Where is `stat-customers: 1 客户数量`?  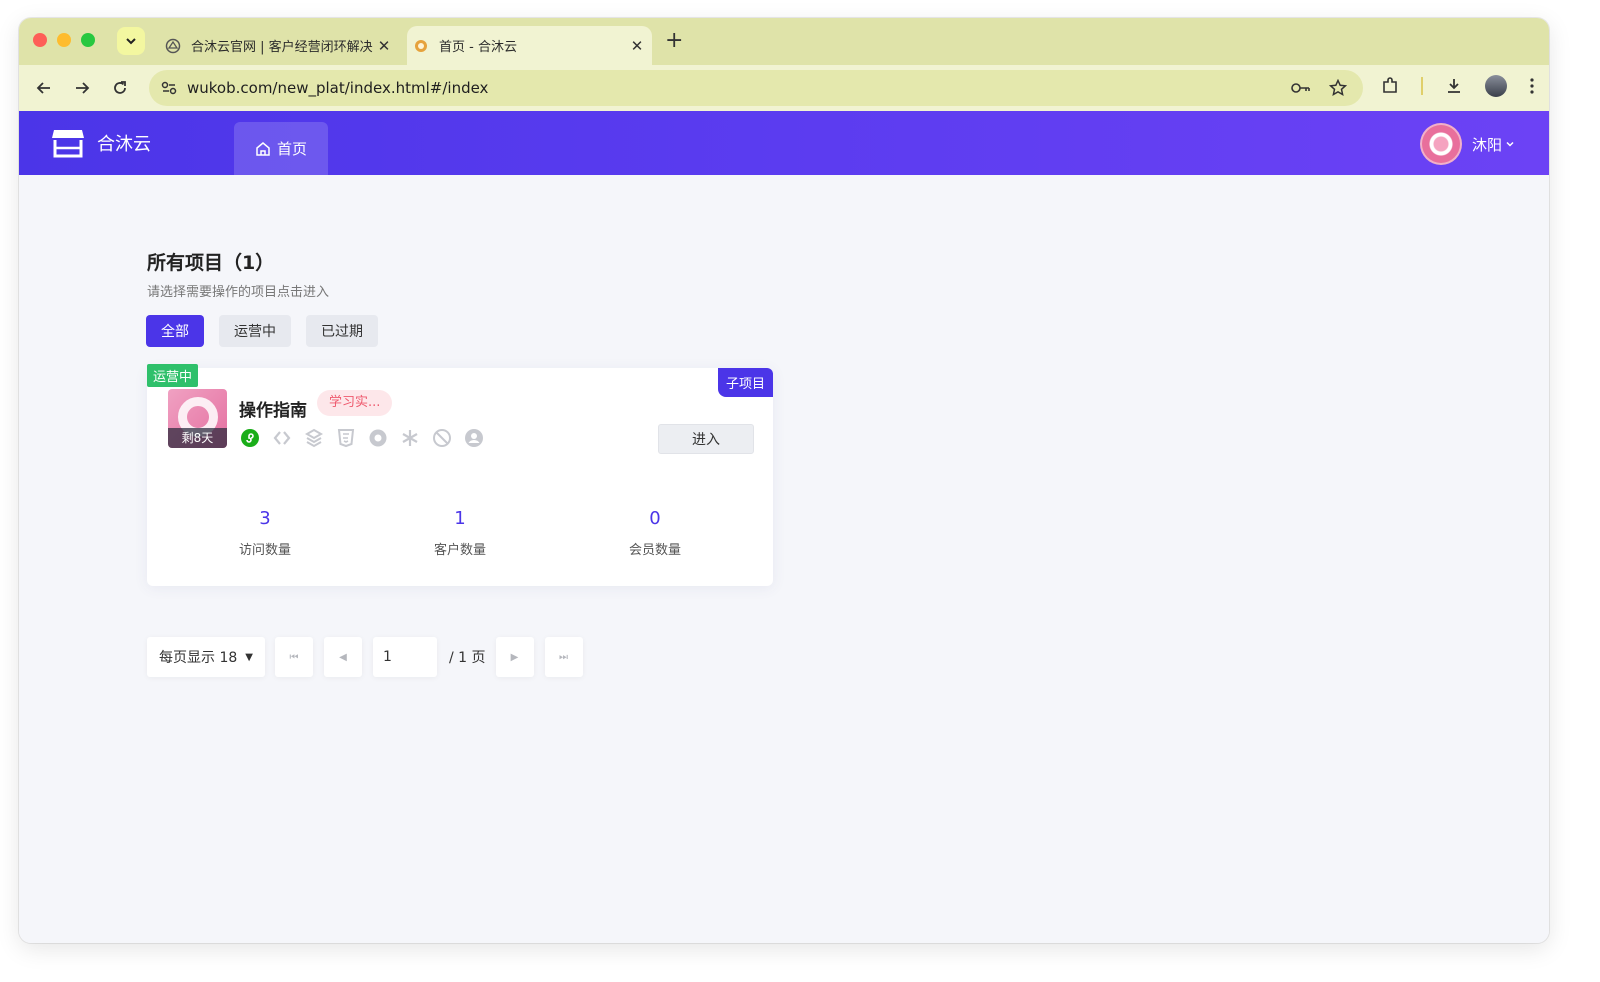 stat-customers: 1 客户数量 is located at coordinates (460, 533).